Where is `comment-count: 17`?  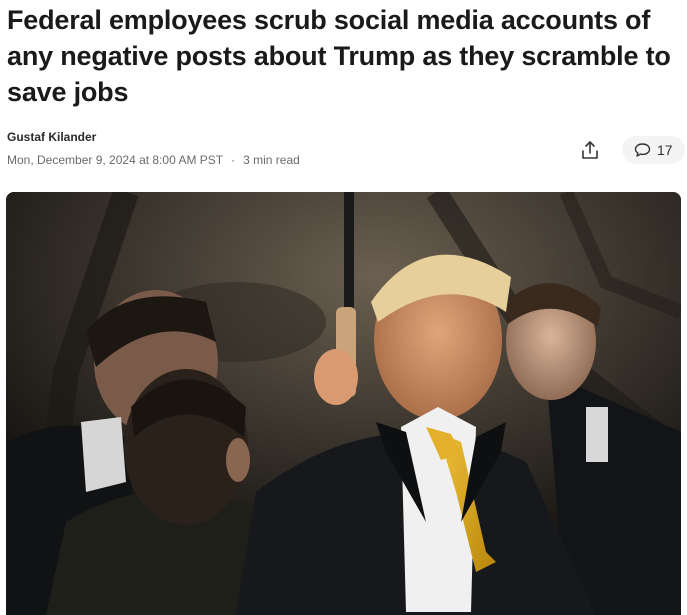
comment-count: 17 is located at coordinates (665, 150).